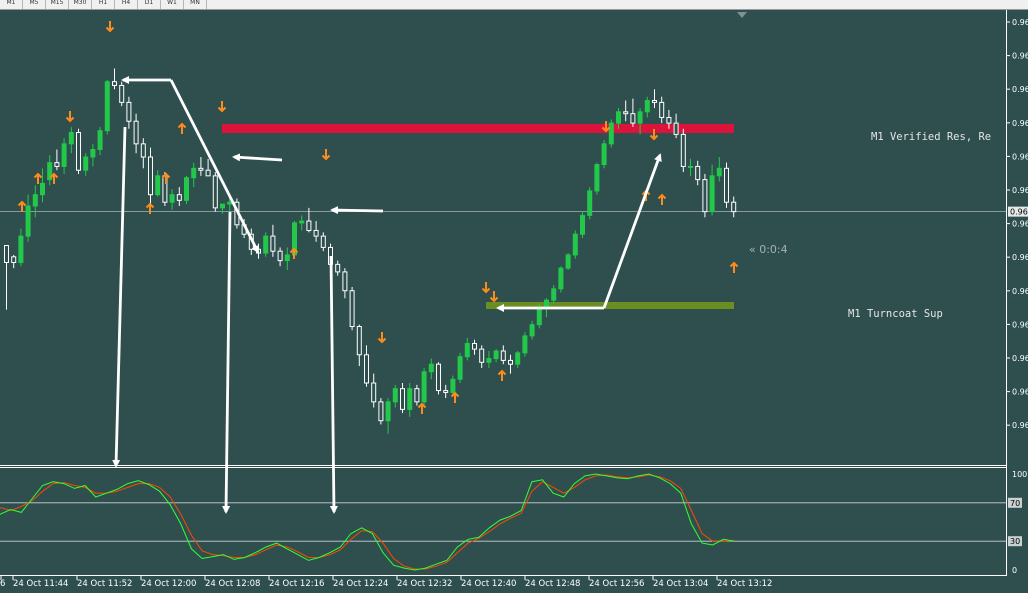 Image resolution: width=1028 pixels, height=593 pixels. I want to click on time-axis-label: 24 Oct 12:24, so click(360, 584).